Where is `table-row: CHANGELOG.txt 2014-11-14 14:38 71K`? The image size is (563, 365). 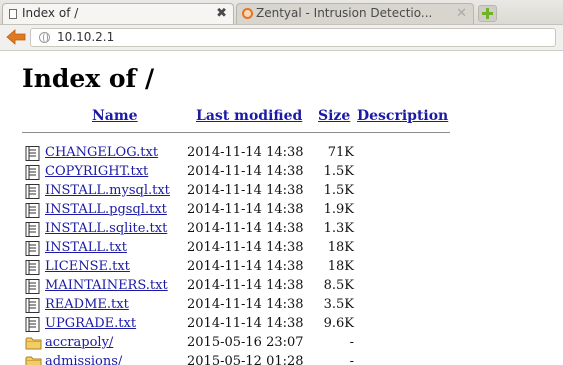
table-row: CHANGELOG.txt 2014-11-14 14:38 71K is located at coordinates (281, 153).